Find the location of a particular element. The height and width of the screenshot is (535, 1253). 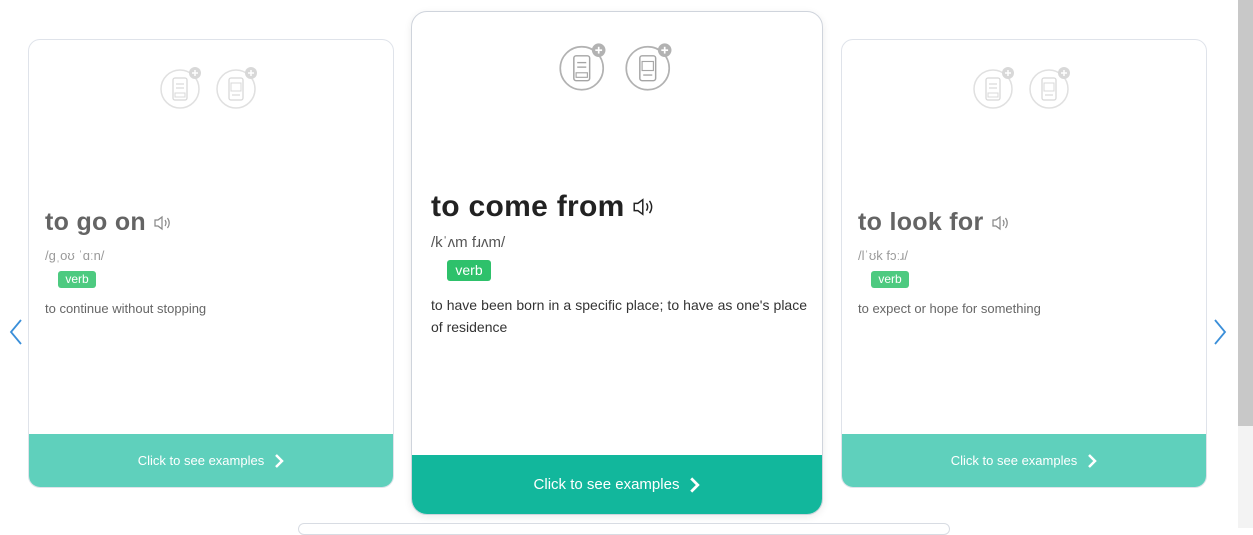

scrollbar-thumb is located at coordinates (1245, 213).